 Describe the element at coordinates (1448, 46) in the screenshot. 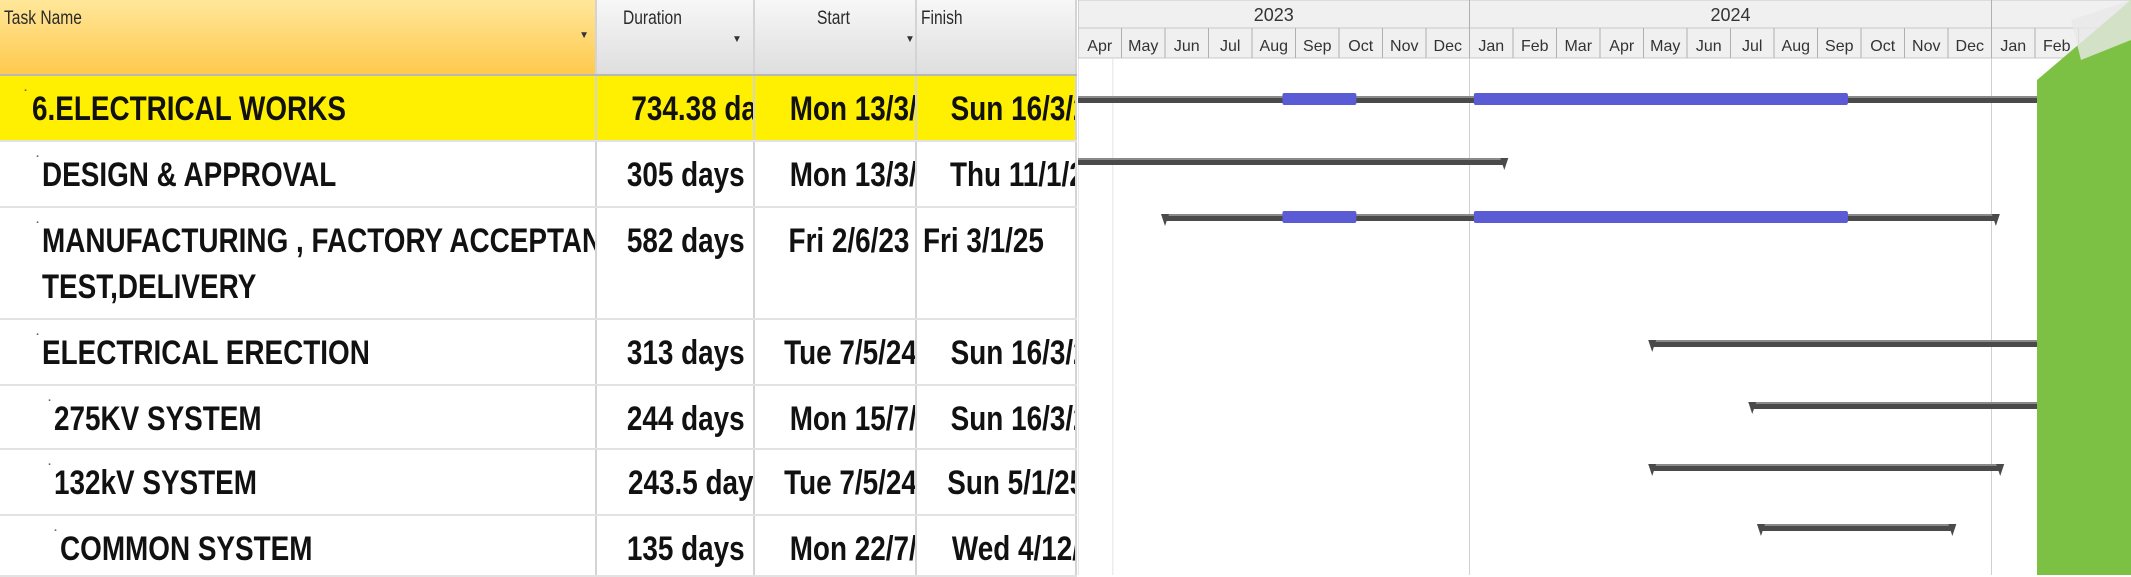

I see `month-label: Dec` at that location.